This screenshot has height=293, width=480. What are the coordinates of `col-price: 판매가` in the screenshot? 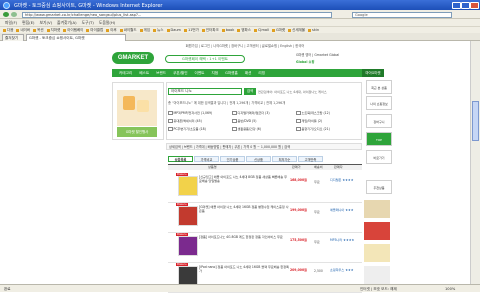 It's located at (296, 167).